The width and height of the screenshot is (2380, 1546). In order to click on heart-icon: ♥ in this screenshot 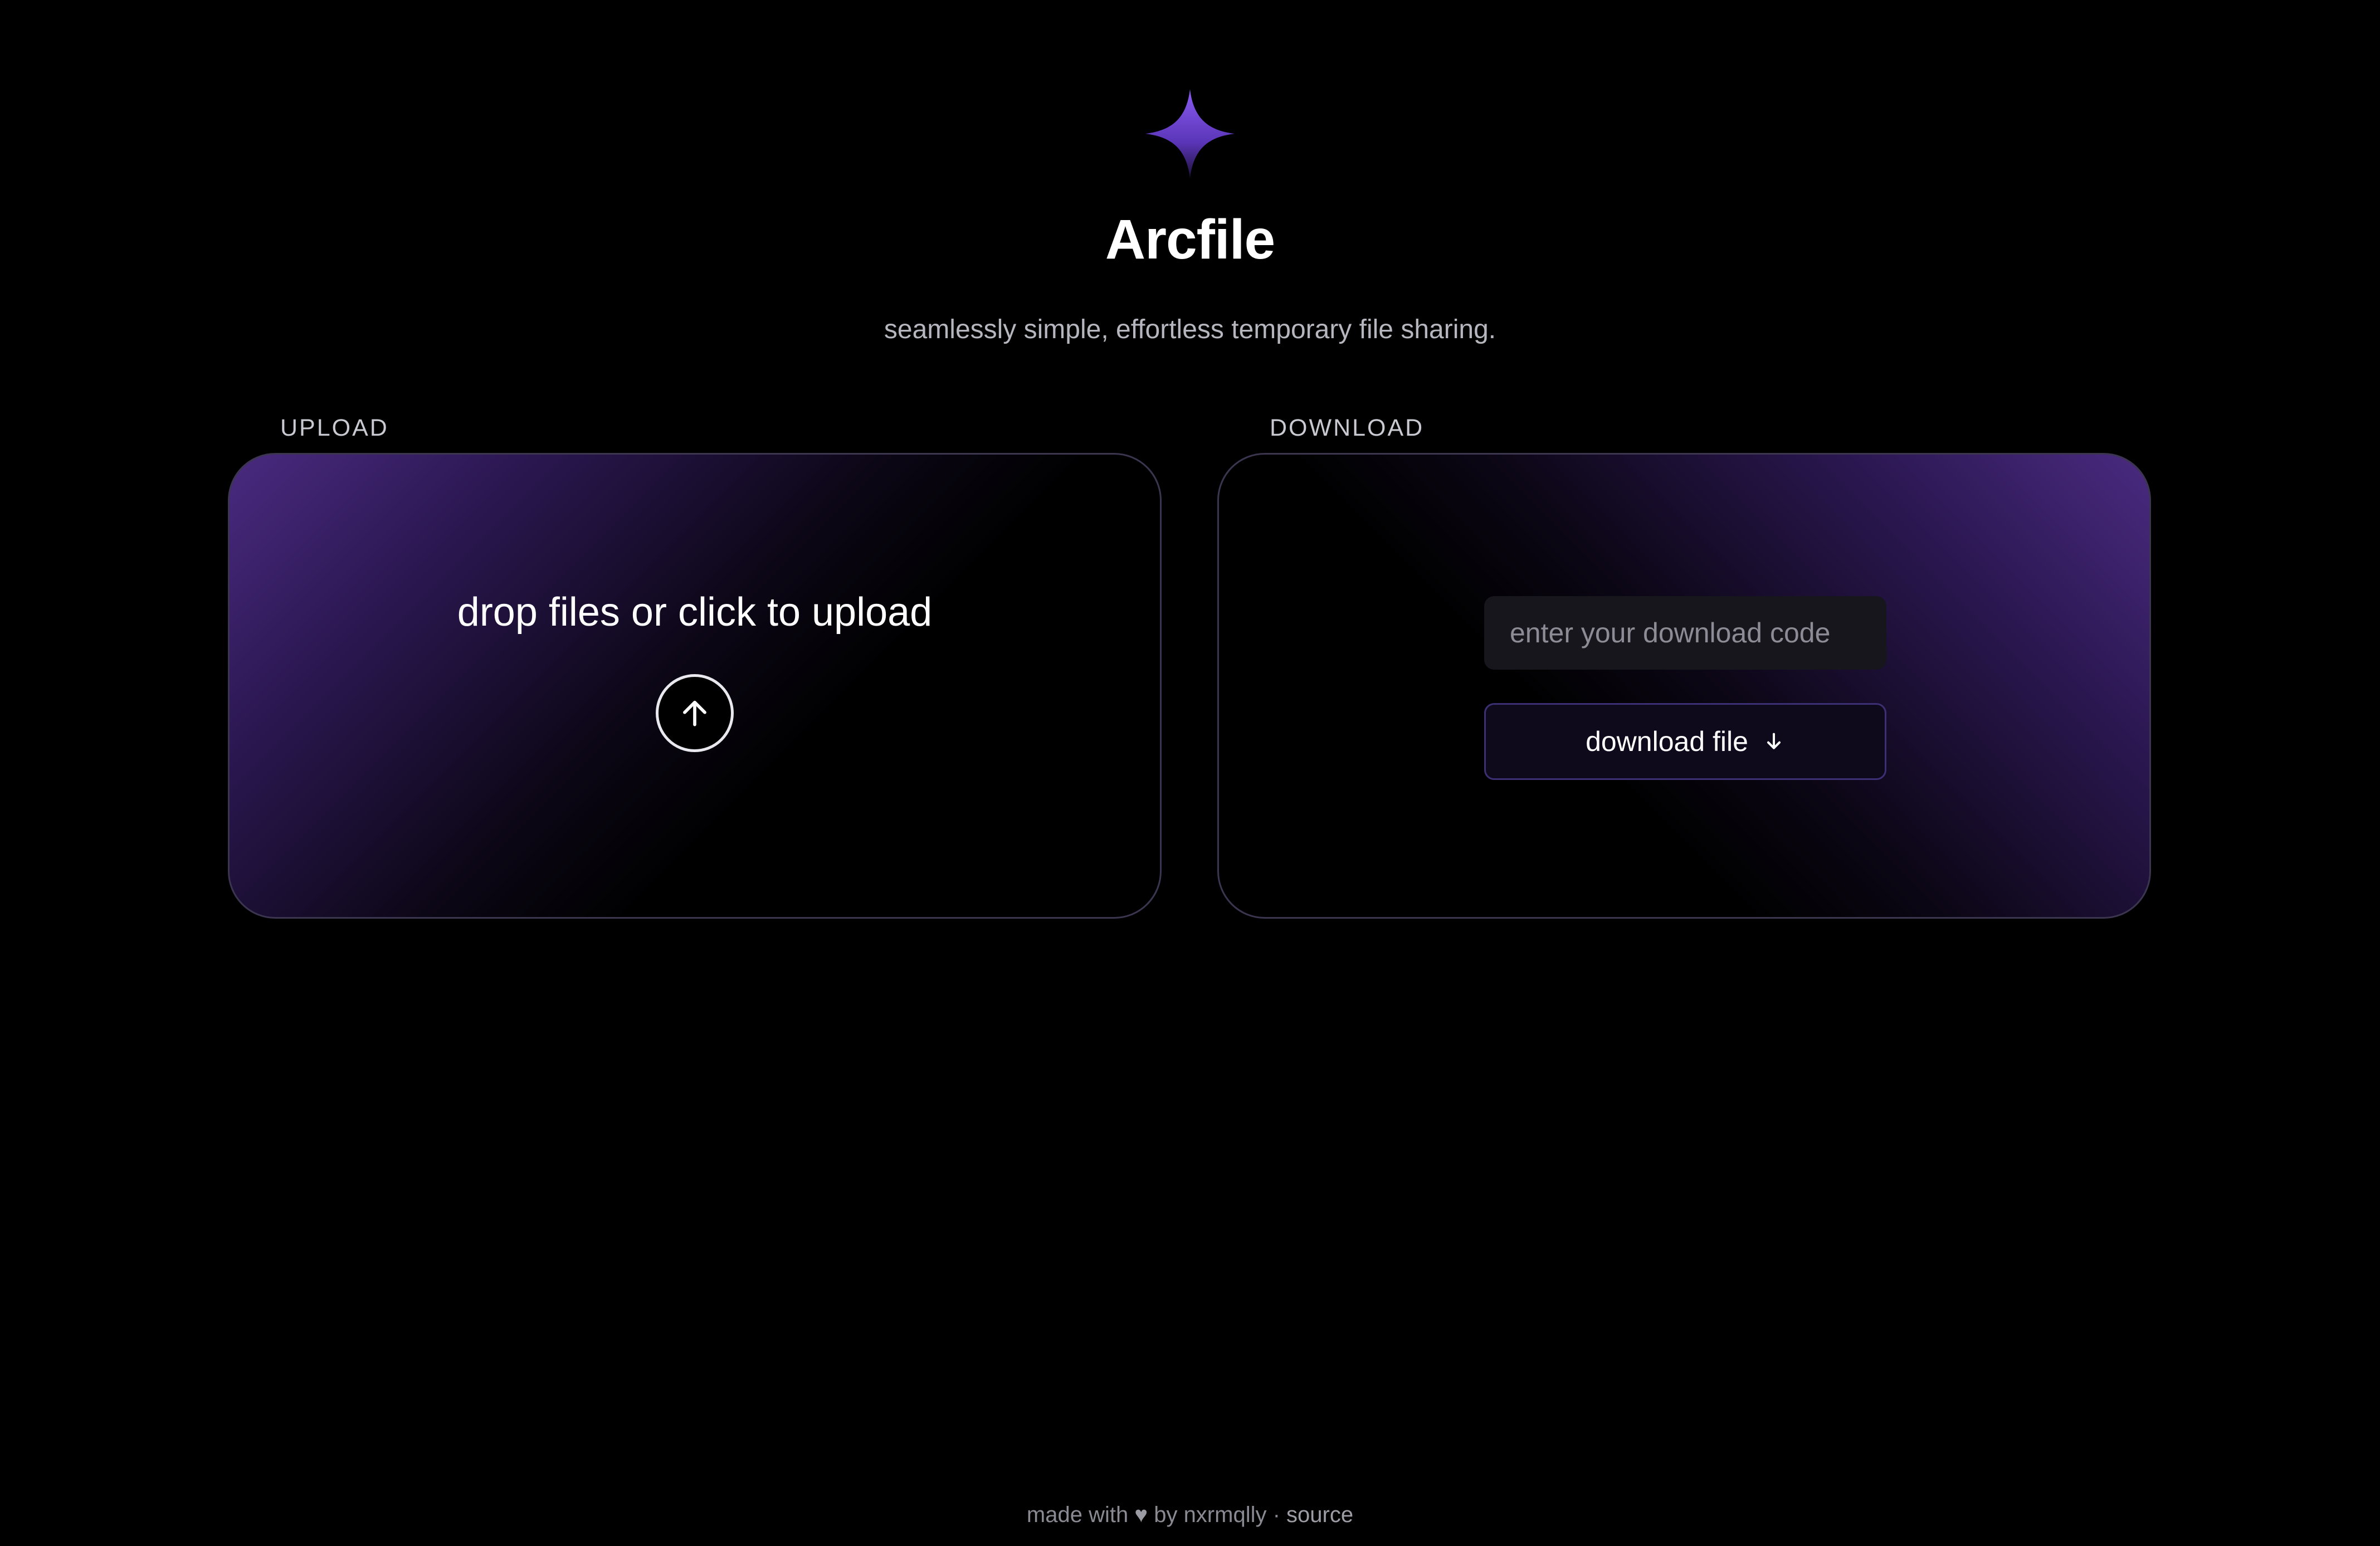, I will do `click(1141, 1515)`.